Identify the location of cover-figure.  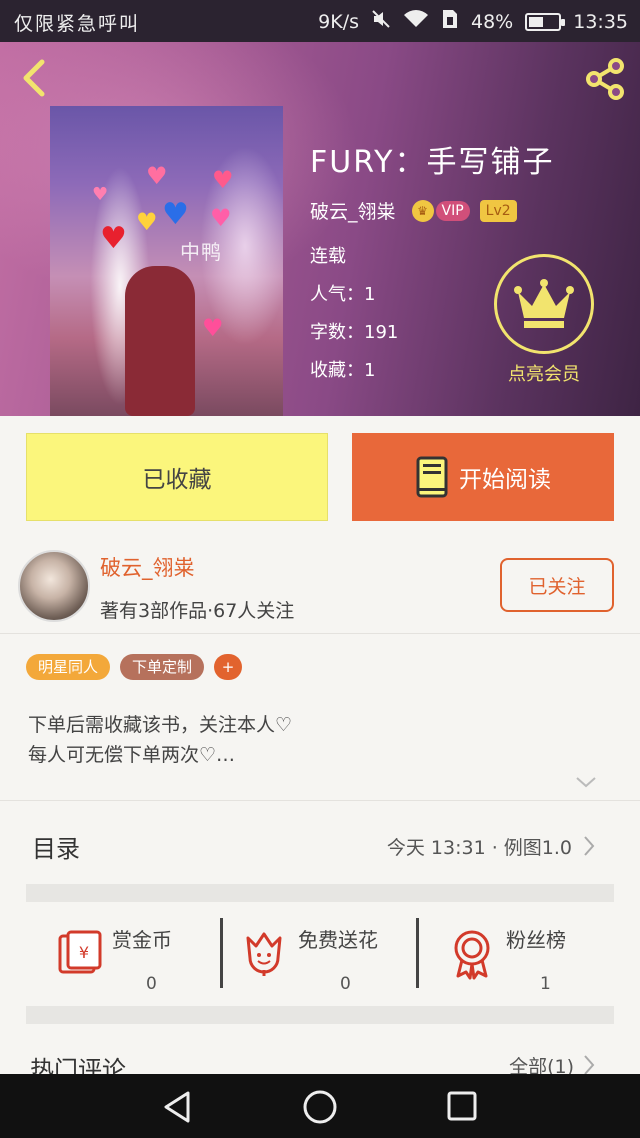
(160, 341).